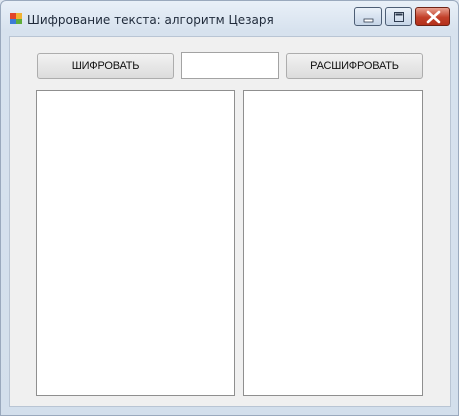  I want to click on app-icon, so click(16, 18).